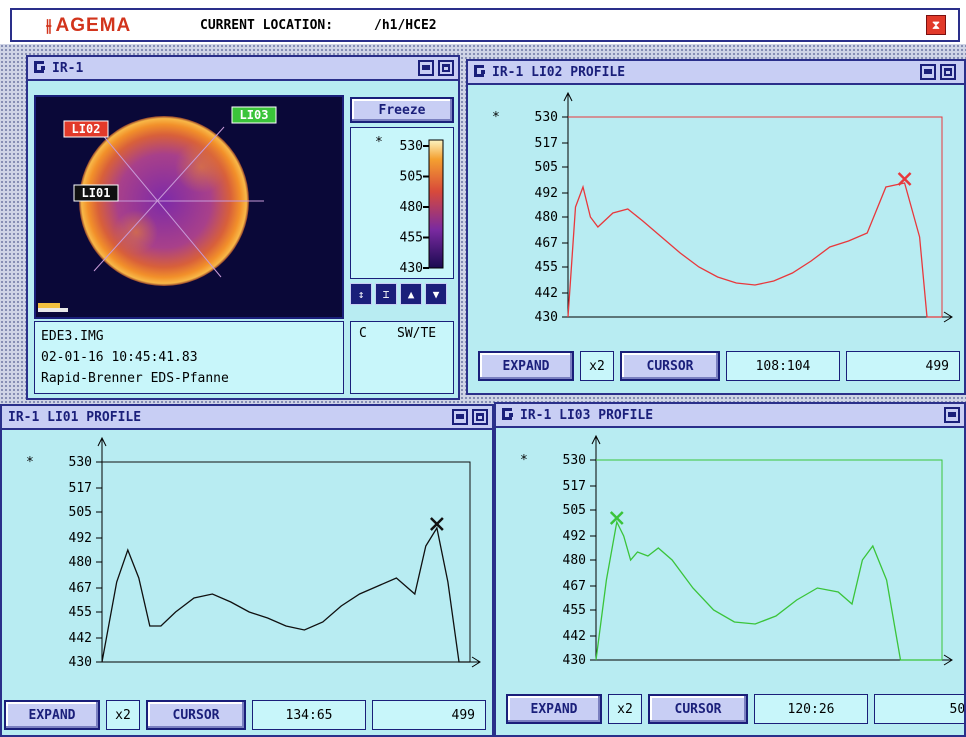  What do you see at coordinates (417, 333) in the screenshot?
I see `mode-label: SW/TE` at bounding box center [417, 333].